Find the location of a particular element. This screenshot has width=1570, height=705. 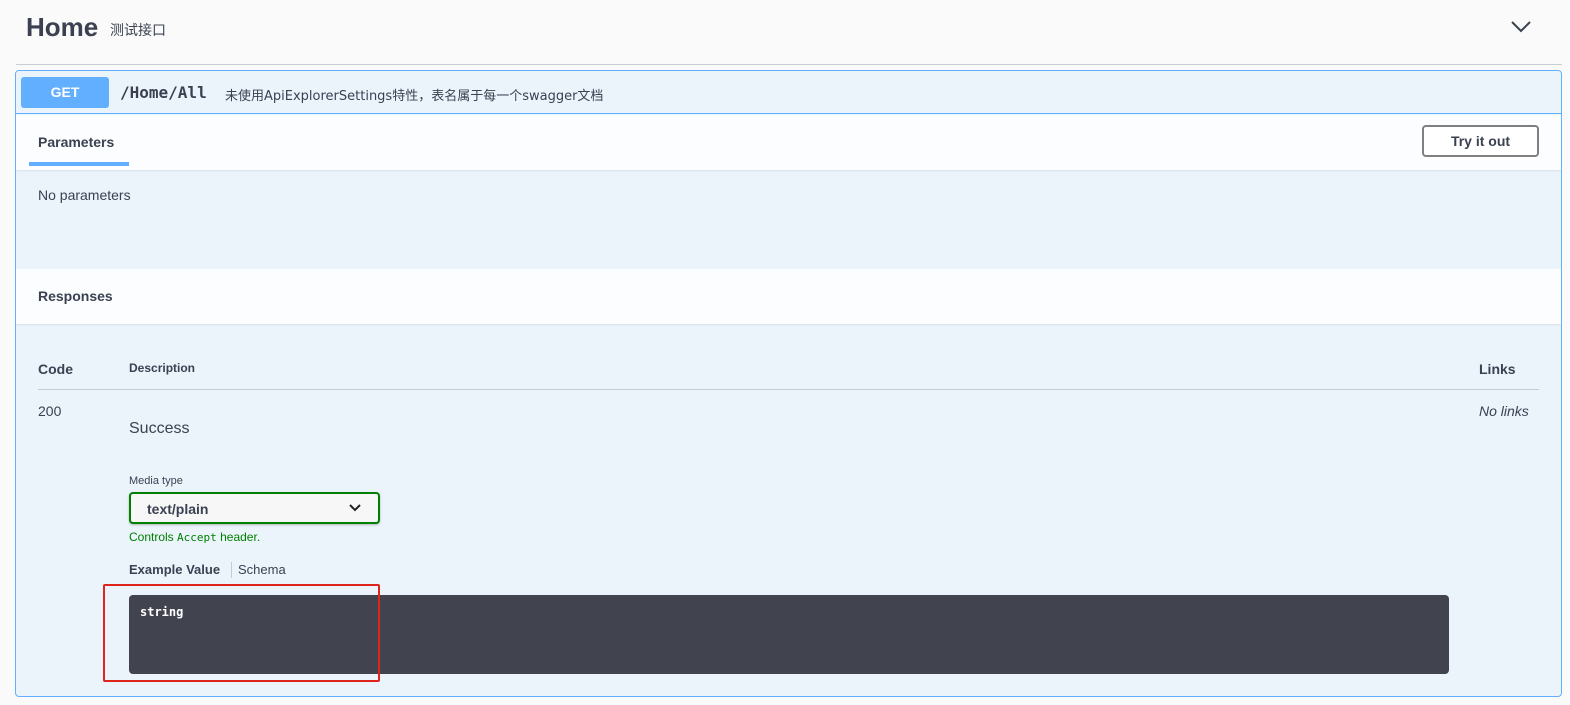

tab-active-indicator is located at coordinates (79, 164).